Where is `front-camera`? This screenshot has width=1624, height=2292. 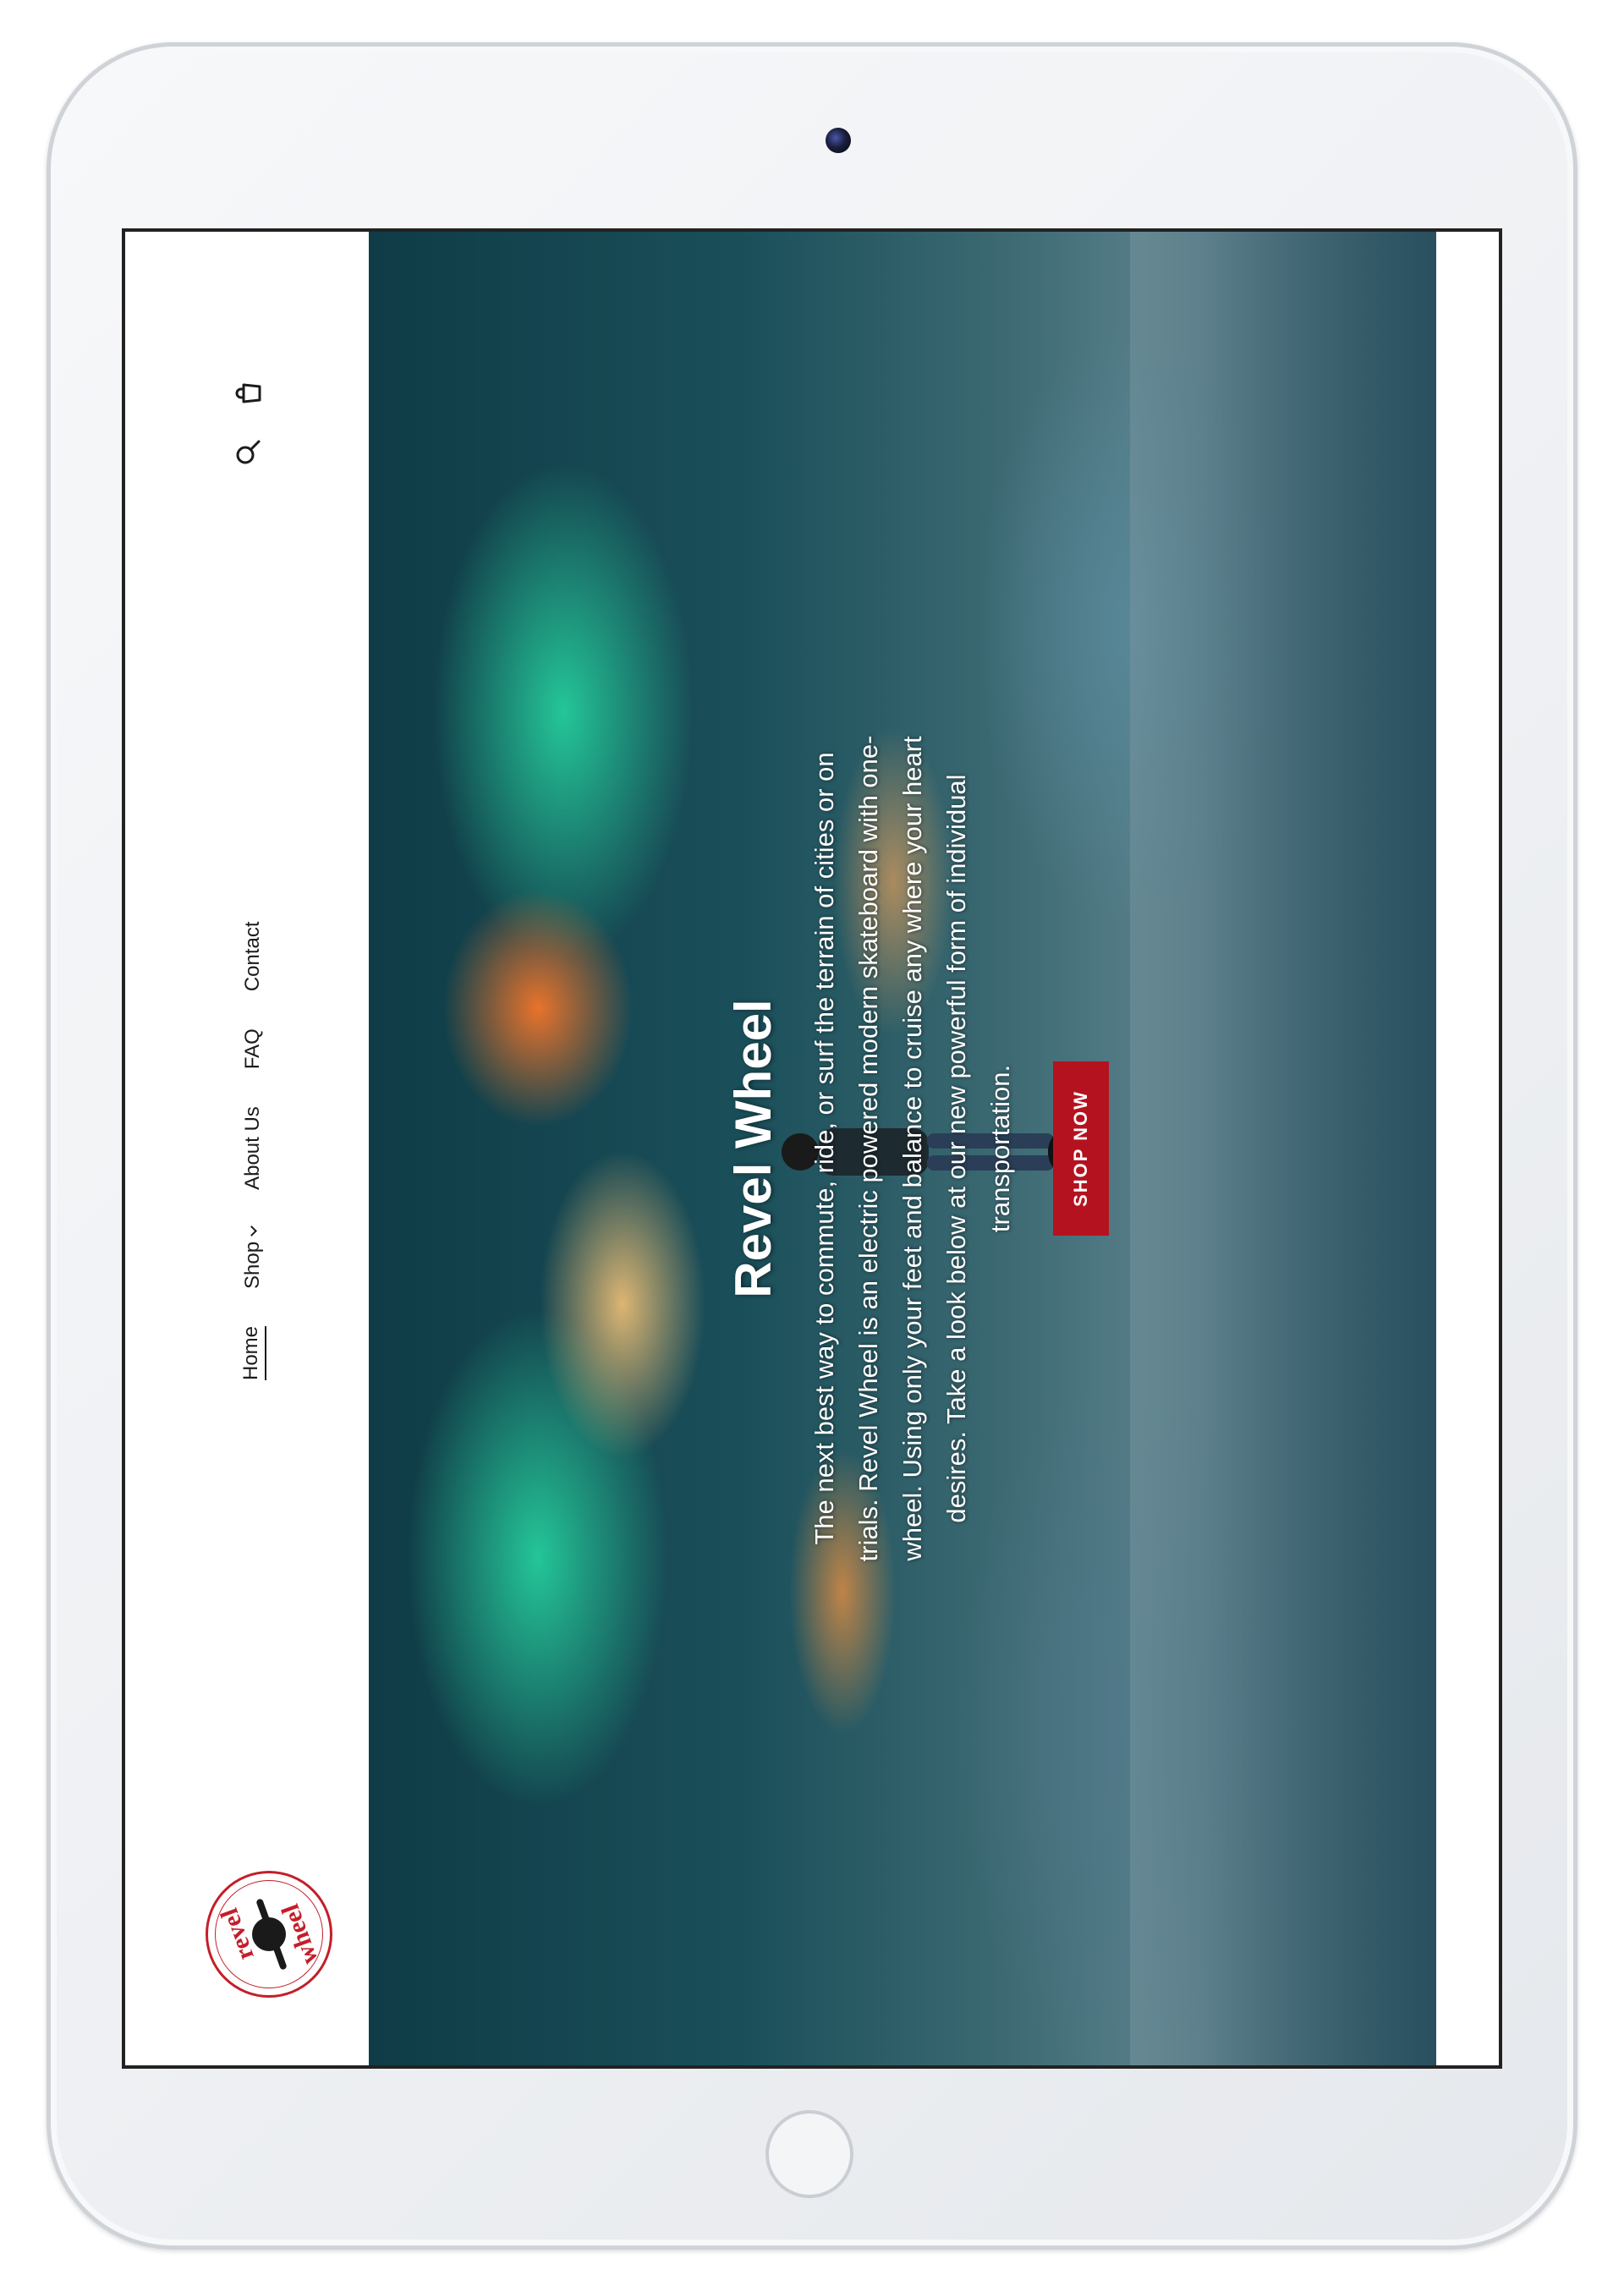 front-camera is located at coordinates (838, 140).